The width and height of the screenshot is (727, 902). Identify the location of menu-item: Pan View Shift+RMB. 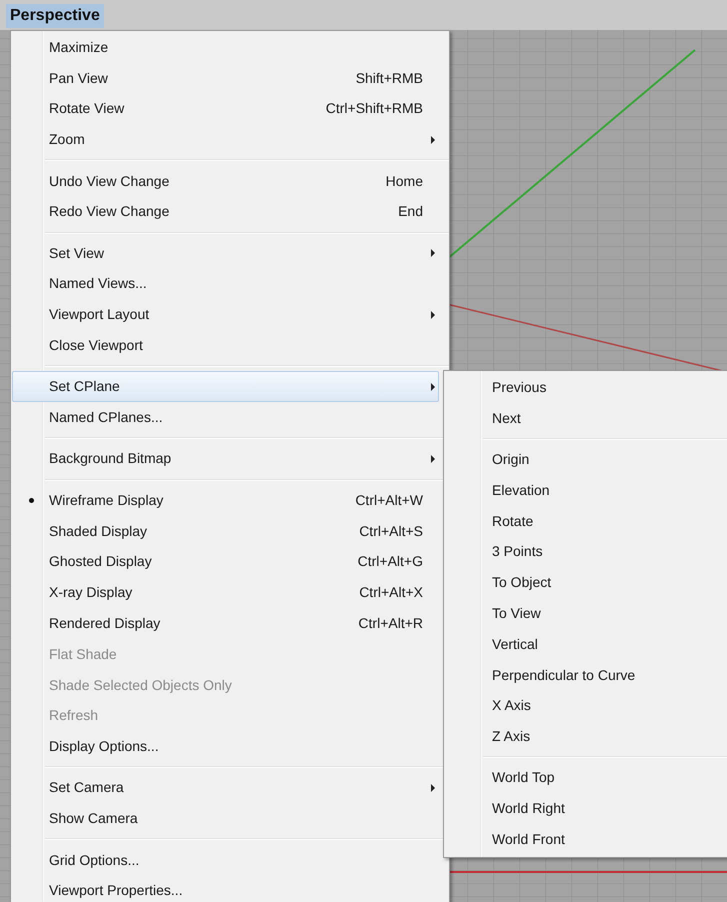
(230, 78).